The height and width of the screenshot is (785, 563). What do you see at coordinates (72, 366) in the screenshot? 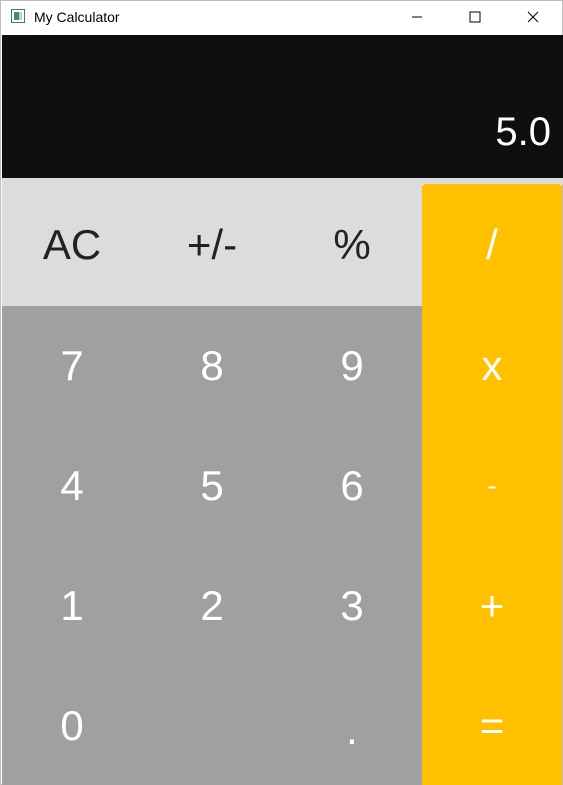
I see `digit-7-button: 7` at bounding box center [72, 366].